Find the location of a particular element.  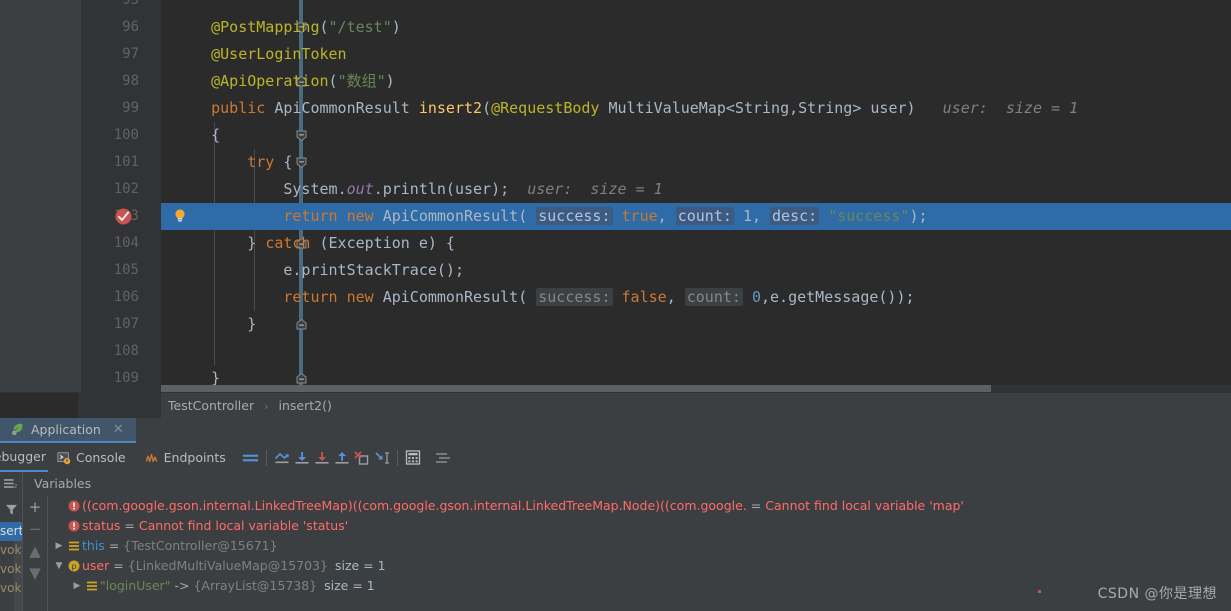

variables-toolbar-column: + − ▲ ▼ is located at coordinates (35, 553).